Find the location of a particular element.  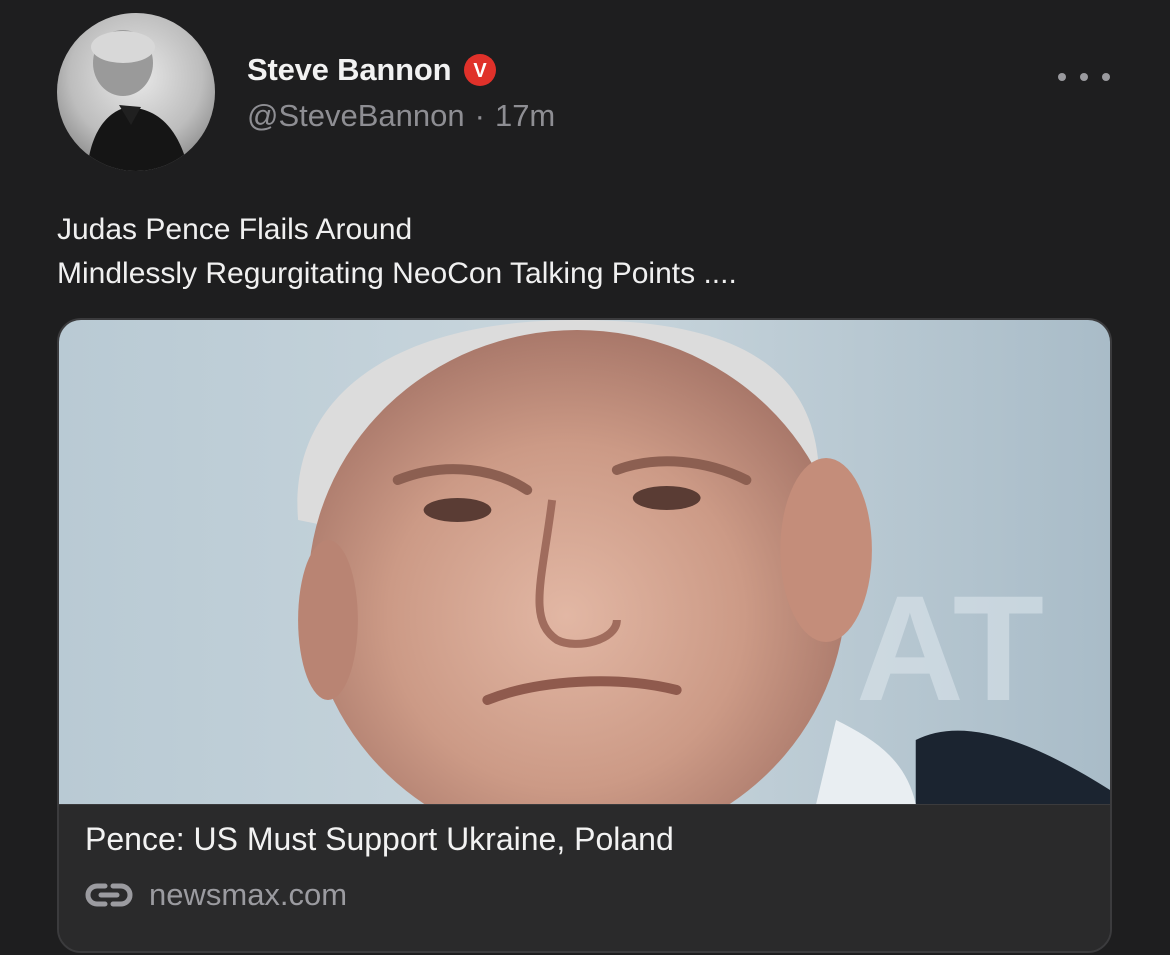

author-meta: @SteveBannon · 17m is located at coordinates (401, 116).